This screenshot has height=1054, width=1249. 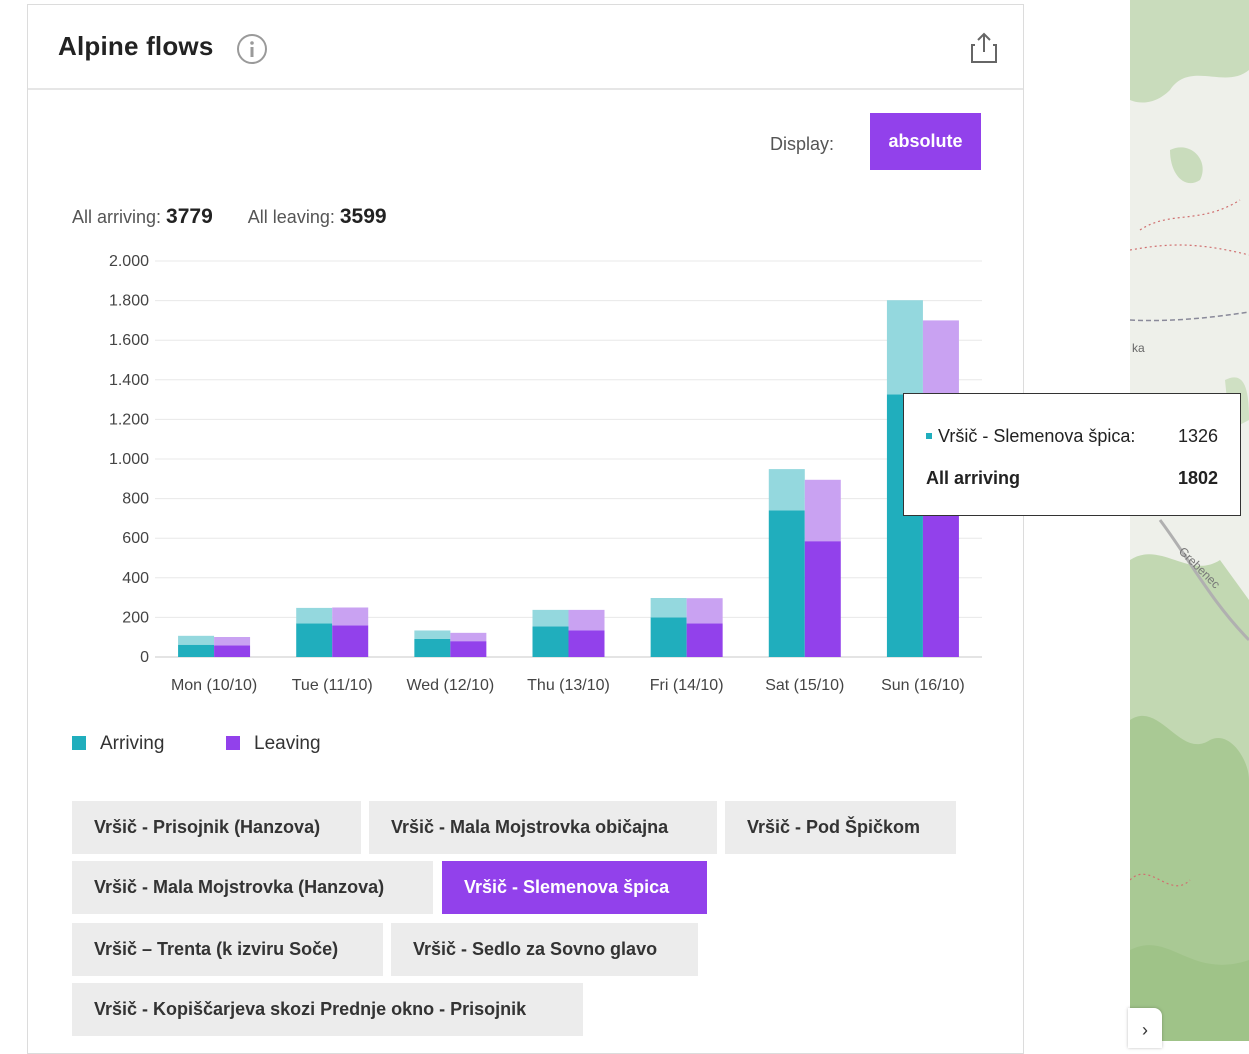 I want to click on panel-header: Alpine flows, so click(x=525, y=47).